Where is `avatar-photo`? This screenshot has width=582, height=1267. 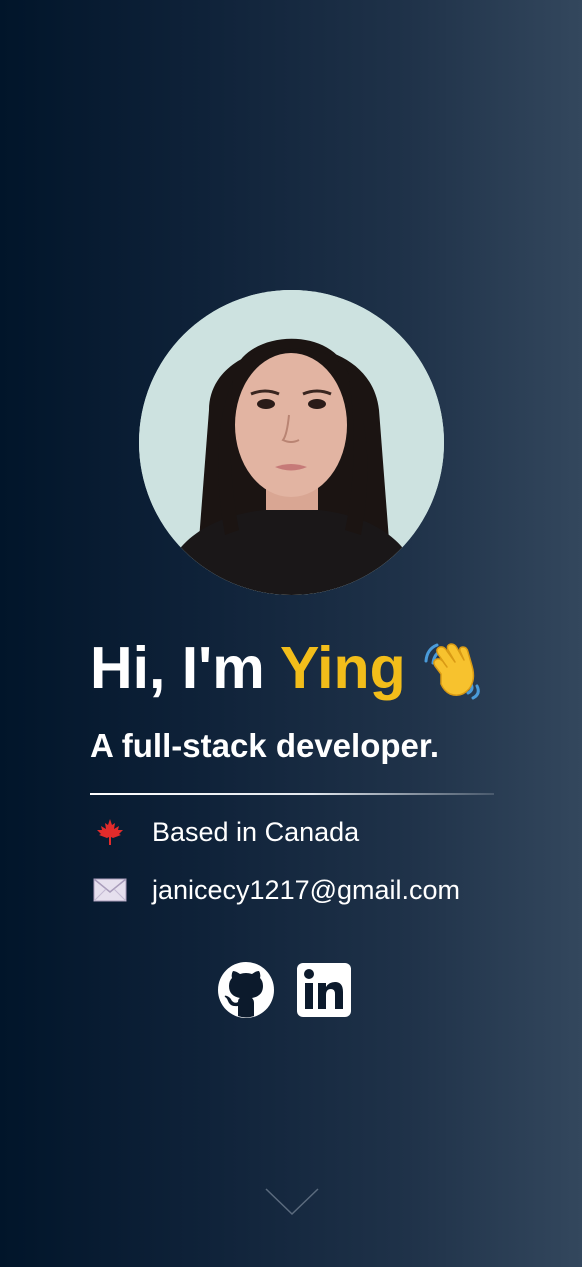
avatar-photo is located at coordinates (291, 442).